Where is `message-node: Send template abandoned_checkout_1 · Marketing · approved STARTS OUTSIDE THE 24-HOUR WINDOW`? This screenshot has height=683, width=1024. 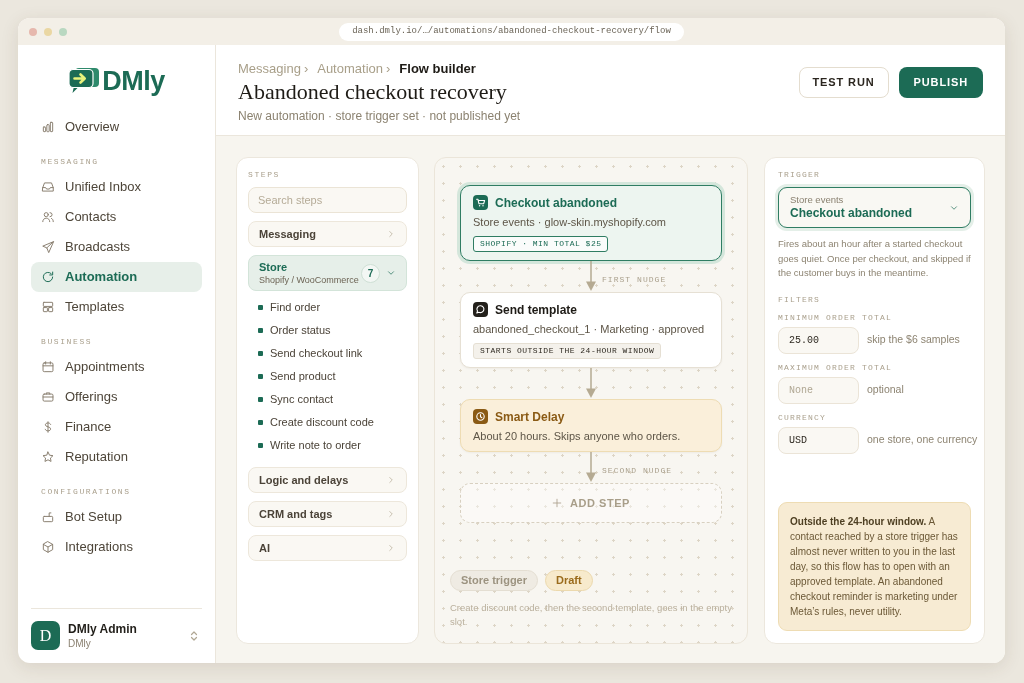 message-node: Send template abandoned_checkout_1 · Marketing · approved STARTS OUTSIDE THE 24-HOUR WINDOW is located at coordinates (591, 330).